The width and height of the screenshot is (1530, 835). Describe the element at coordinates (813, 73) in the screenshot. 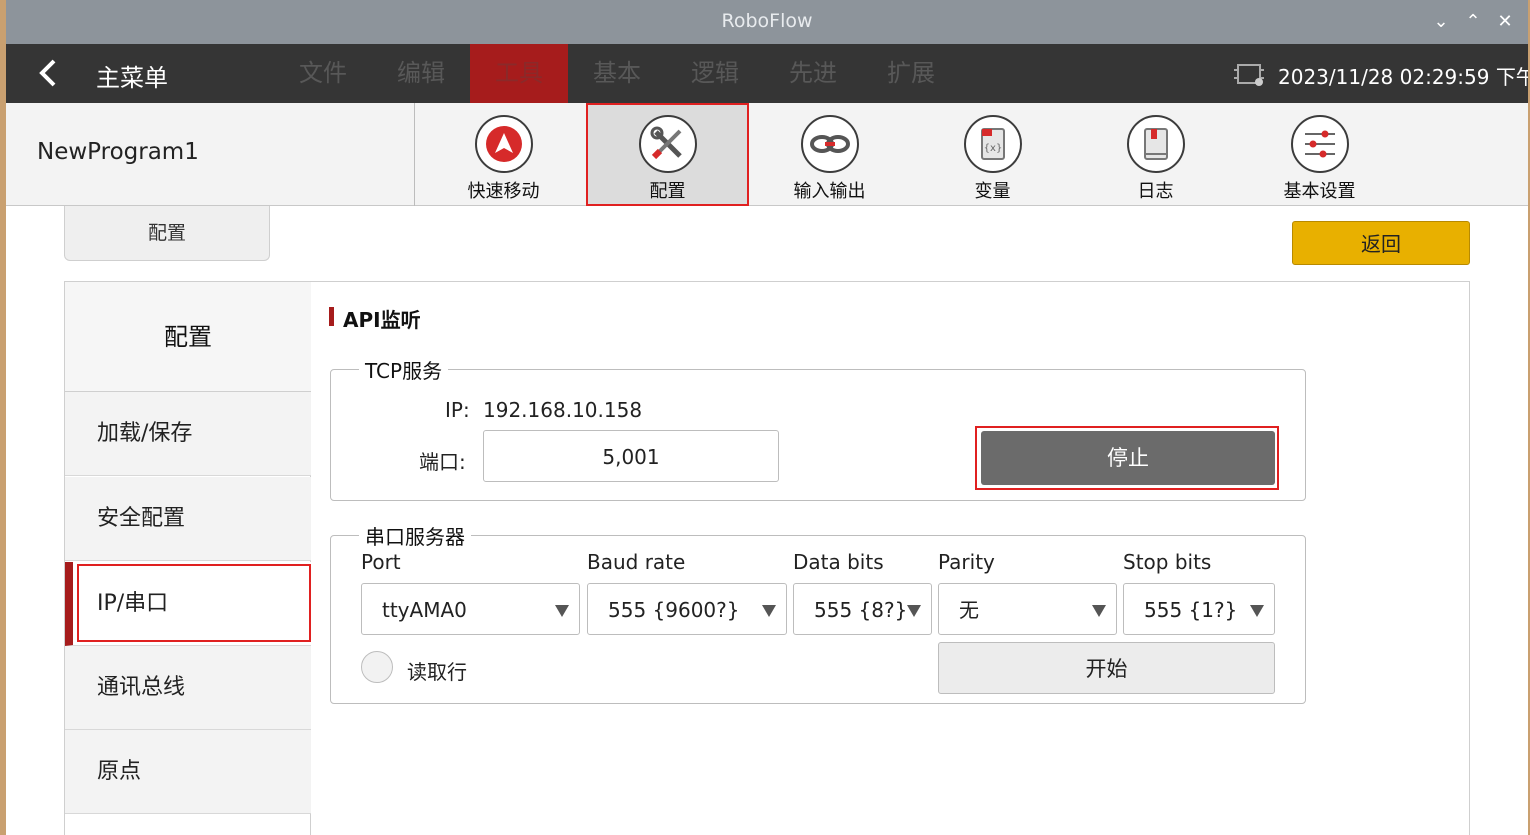

I see `tab-advanced: 先进` at that location.